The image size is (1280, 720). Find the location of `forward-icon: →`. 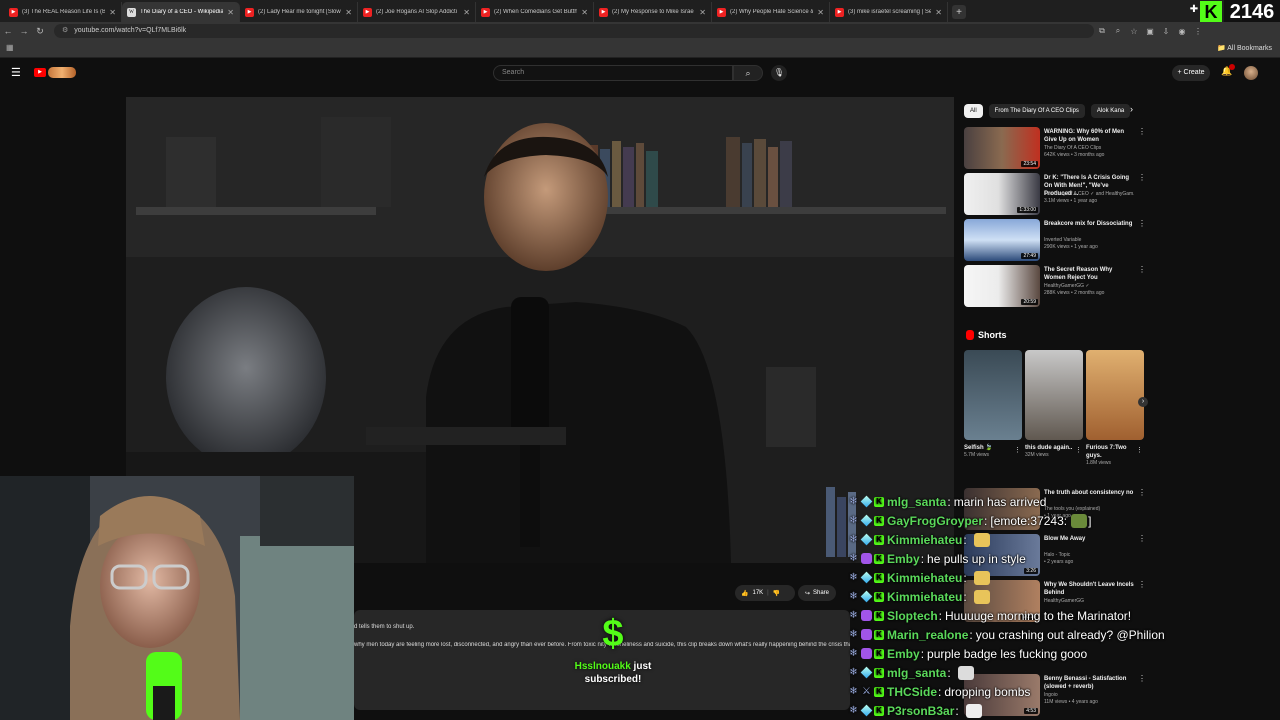

forward-icon: → is located at coordinates (24, 31).